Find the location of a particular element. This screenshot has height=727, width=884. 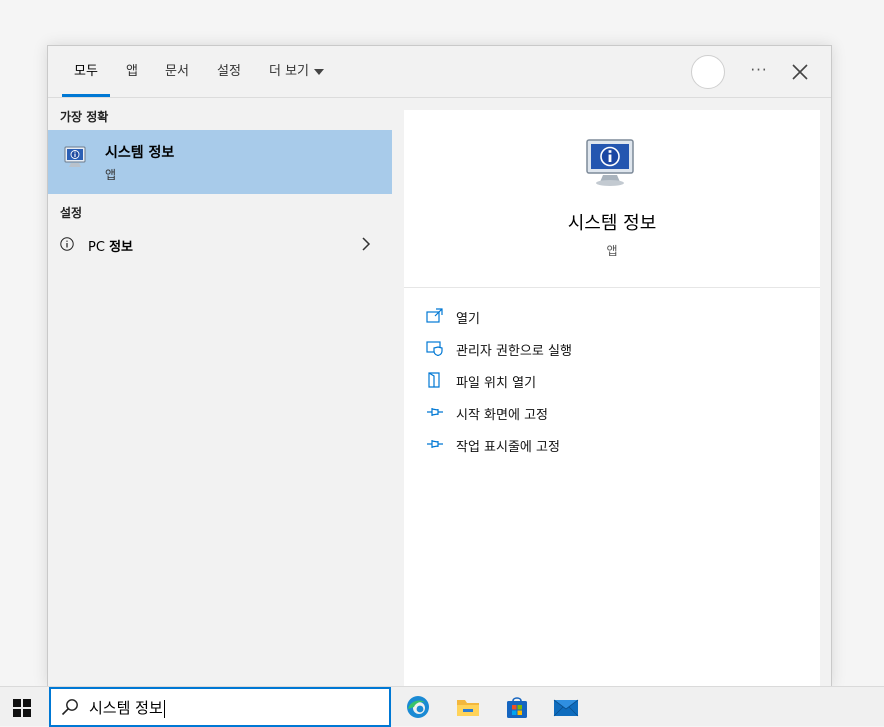

action-open-file-location-label: 파일 위치 열기 is located at coordinates (496, 383).